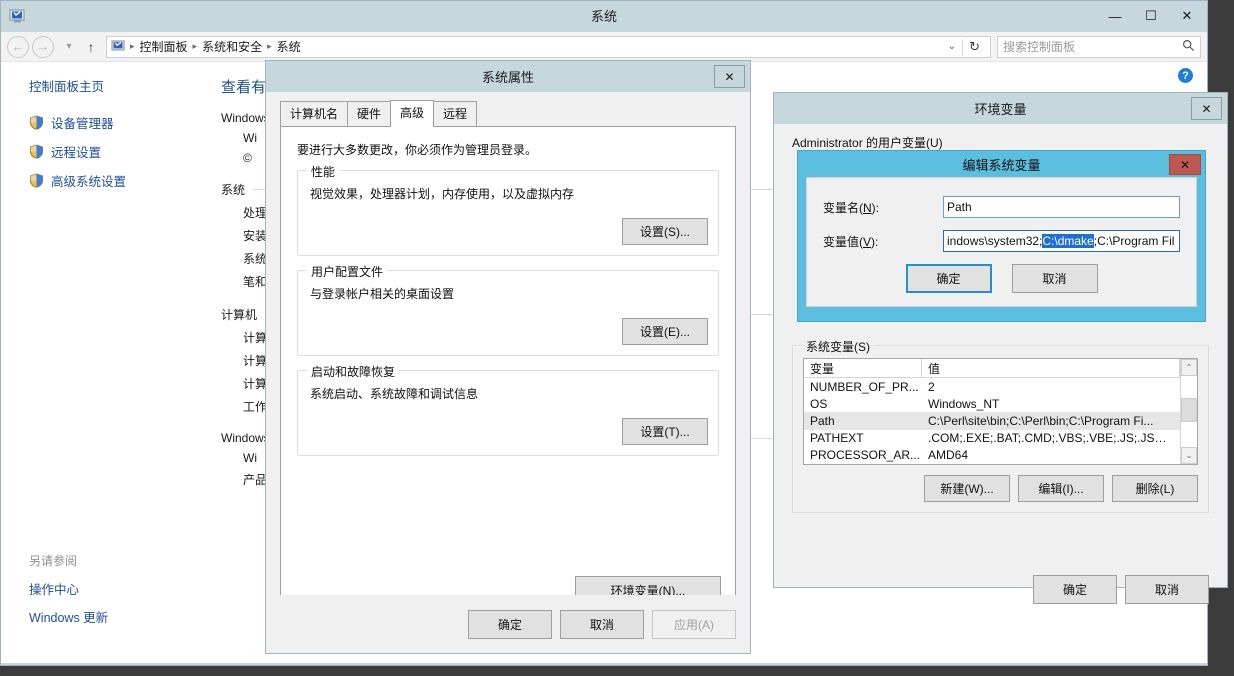  Describe the element at coordinates (1188, 47) in the screenshot. I see `search-icon` at that location.